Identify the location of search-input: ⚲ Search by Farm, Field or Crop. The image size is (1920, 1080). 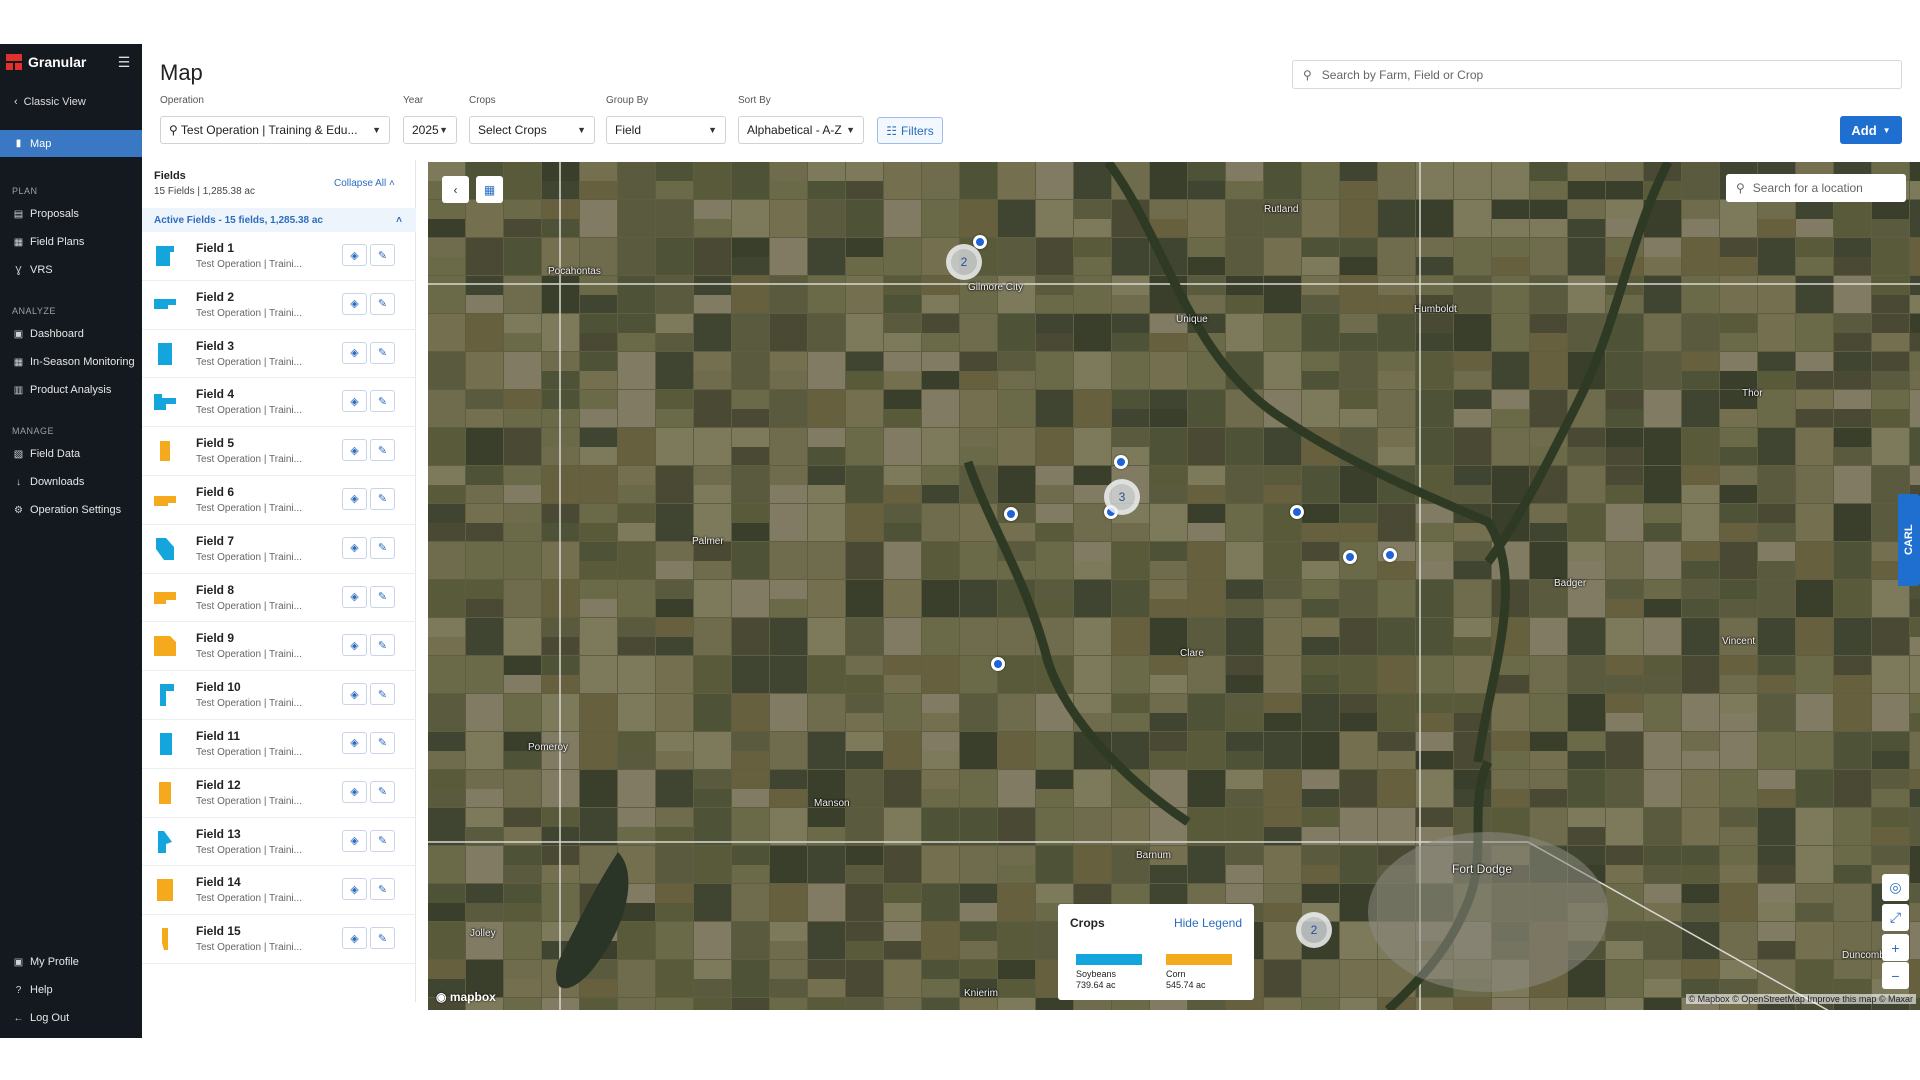
(1597, 74).